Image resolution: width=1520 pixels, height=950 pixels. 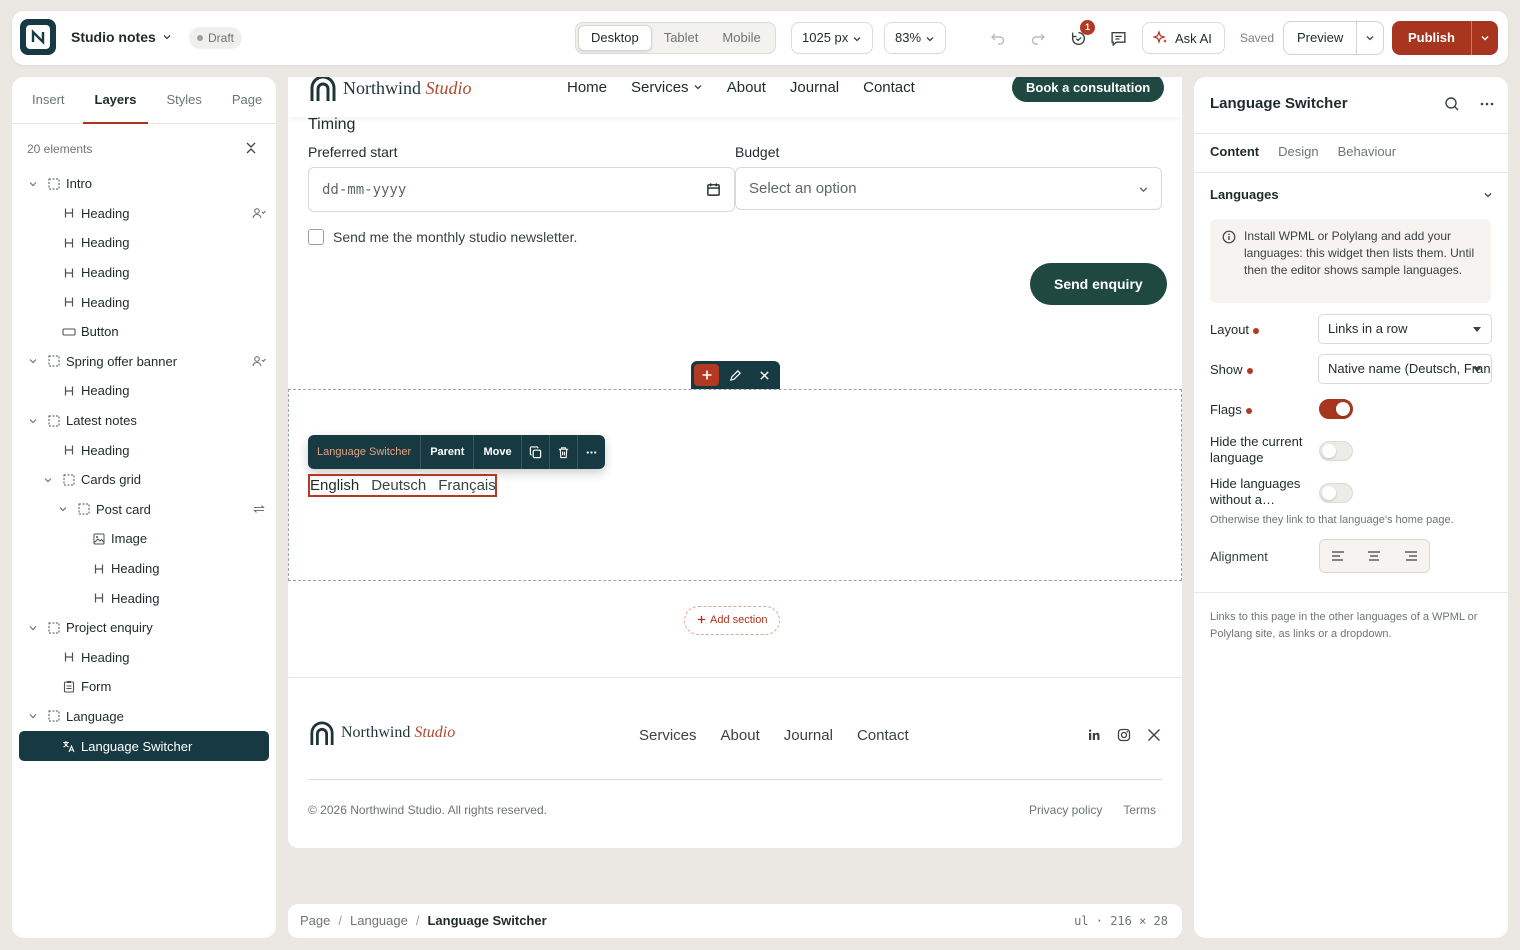 I want to click on comments-icon, so click(x=1118, y=38).